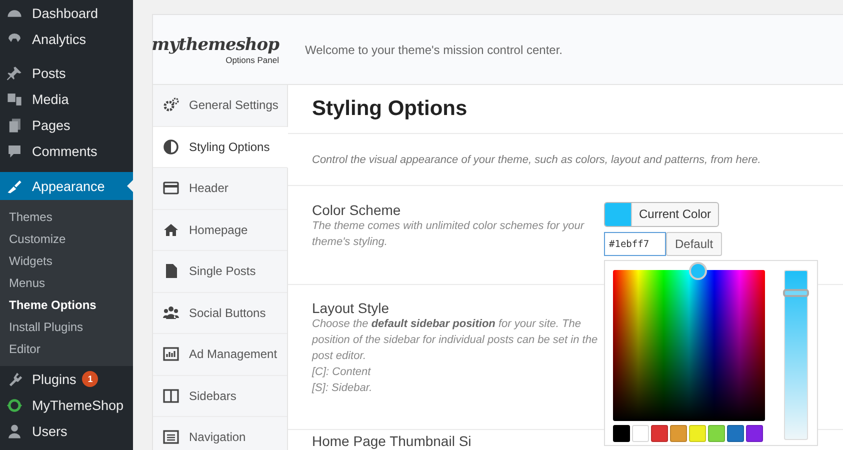  I want to click on logo-text: mythemeshop, so click(215, 44).